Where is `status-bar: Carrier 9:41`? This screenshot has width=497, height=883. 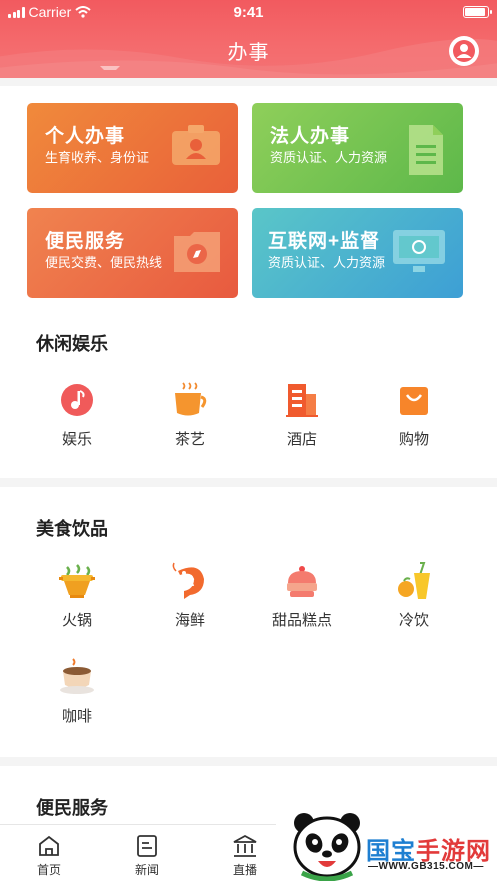
status-bar: Carrier 9:41 is located at coordinates (248, 12).